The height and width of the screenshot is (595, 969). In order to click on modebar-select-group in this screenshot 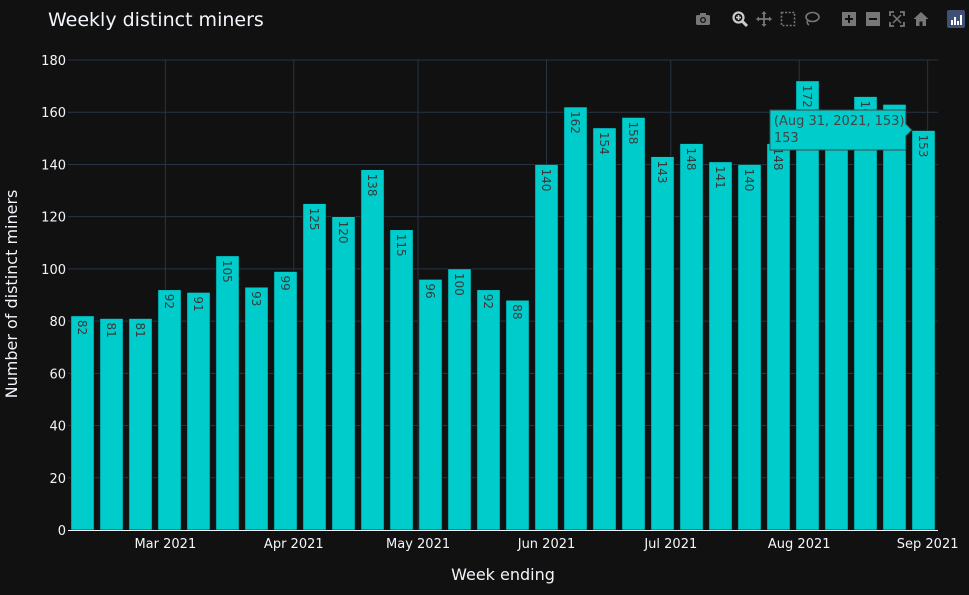, I will do `click(776, 19)`.